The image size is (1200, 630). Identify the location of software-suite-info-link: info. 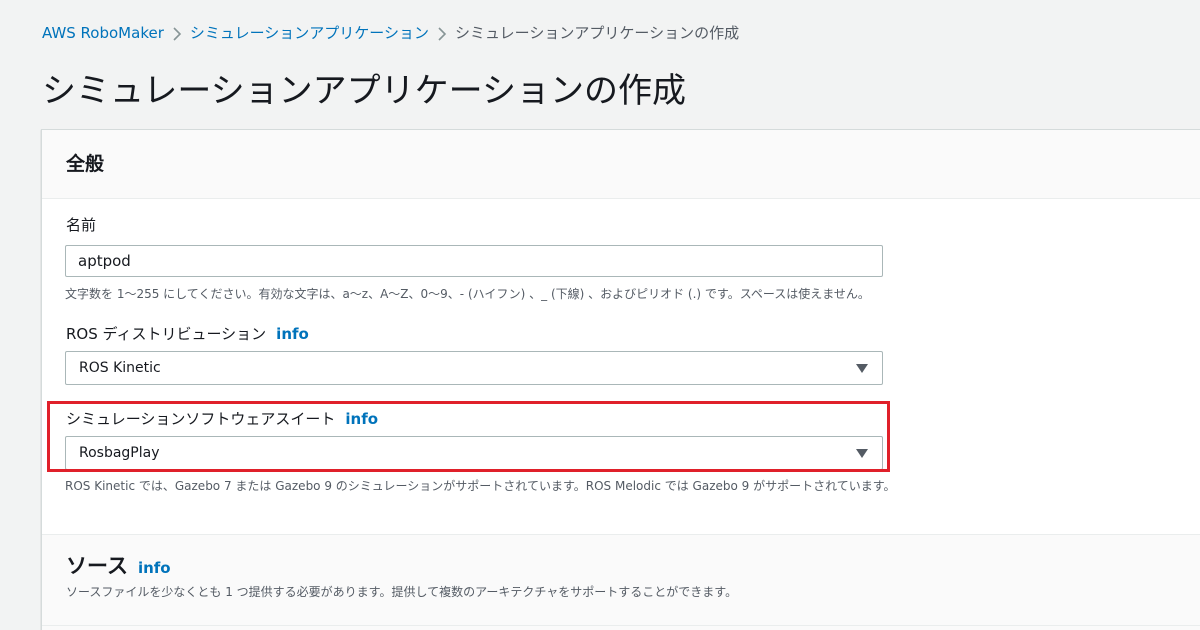
(361, 419).